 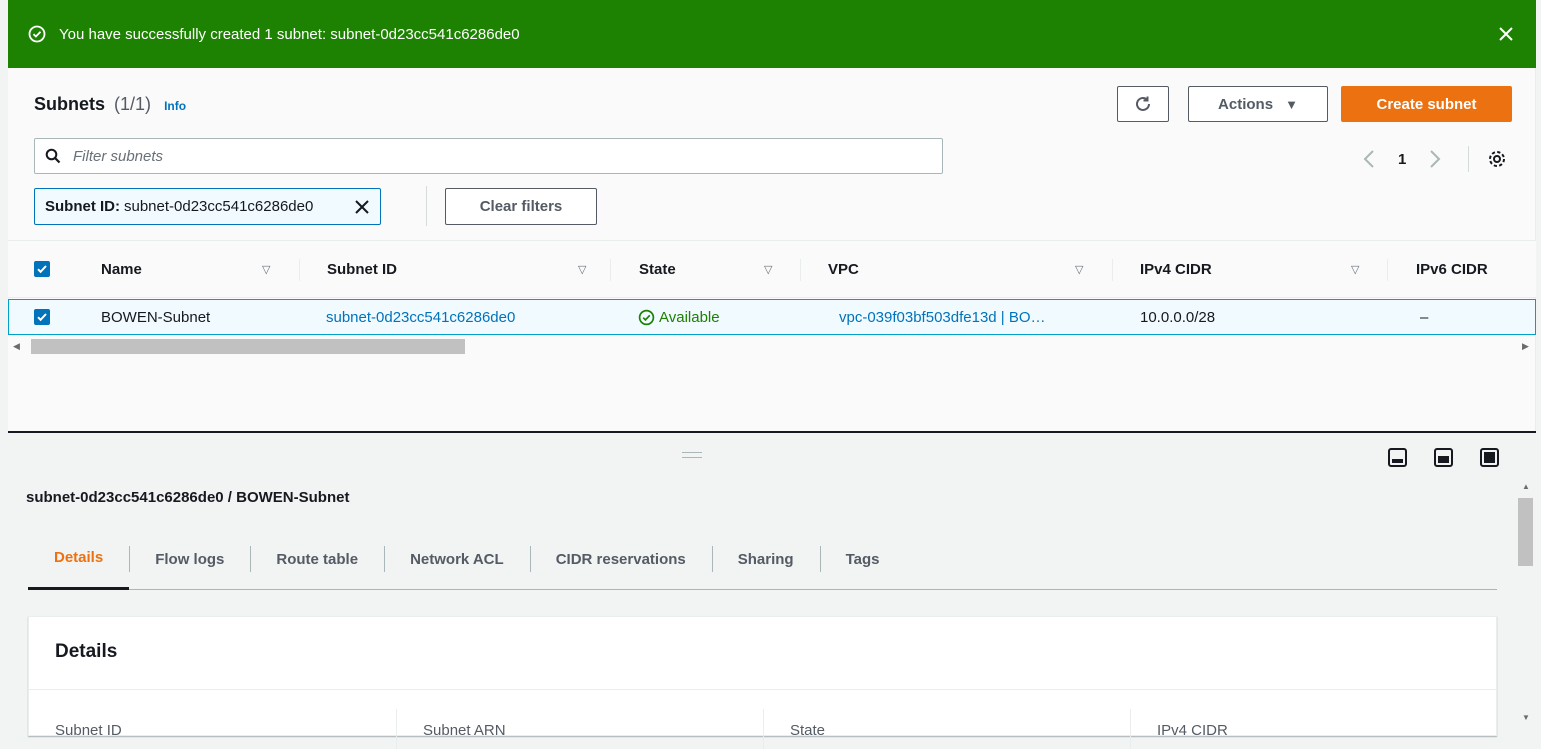 I want to click on select-all-checkbox, so click(x=42, y=269).